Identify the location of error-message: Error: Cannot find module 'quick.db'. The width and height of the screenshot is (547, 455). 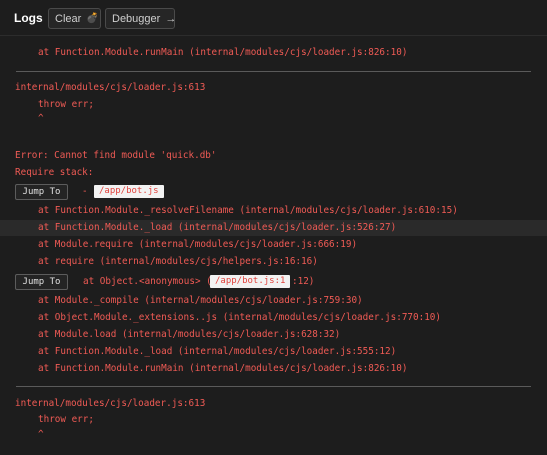
(116, 155).